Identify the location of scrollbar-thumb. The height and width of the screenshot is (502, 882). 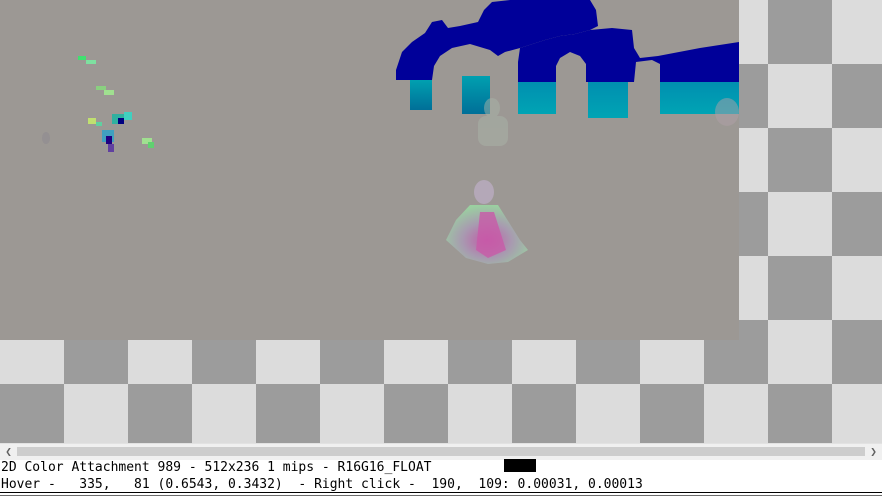
(441, 451).